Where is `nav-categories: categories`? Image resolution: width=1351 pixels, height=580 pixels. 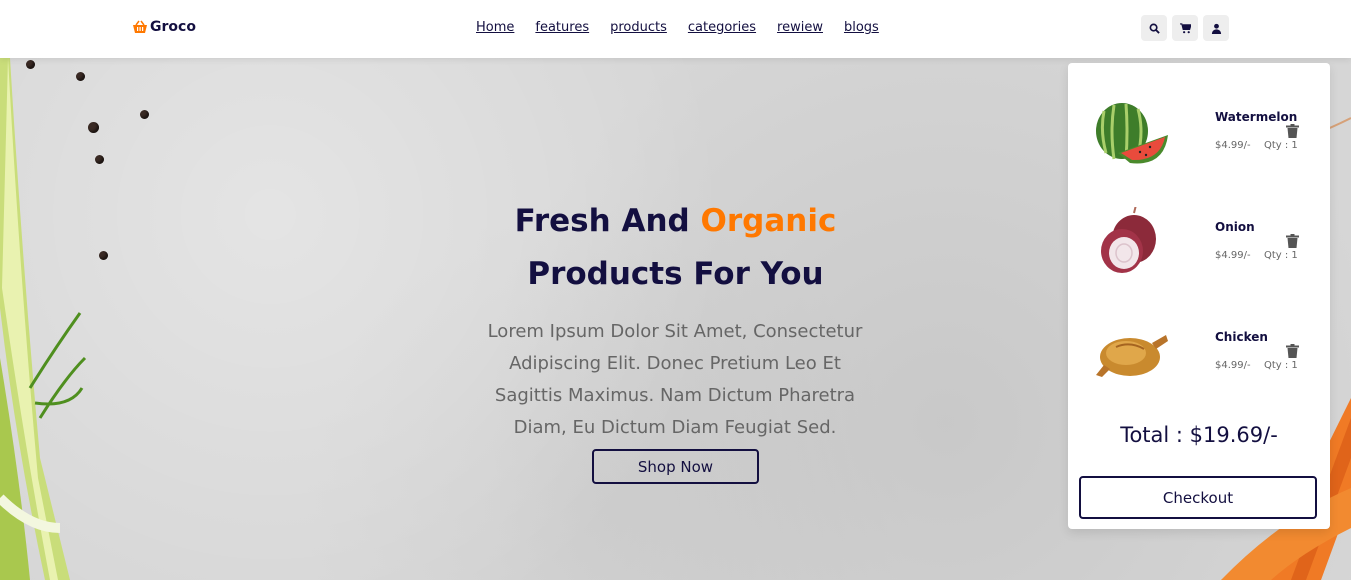 nav-categories: categories is located at coordinates (722, 27).